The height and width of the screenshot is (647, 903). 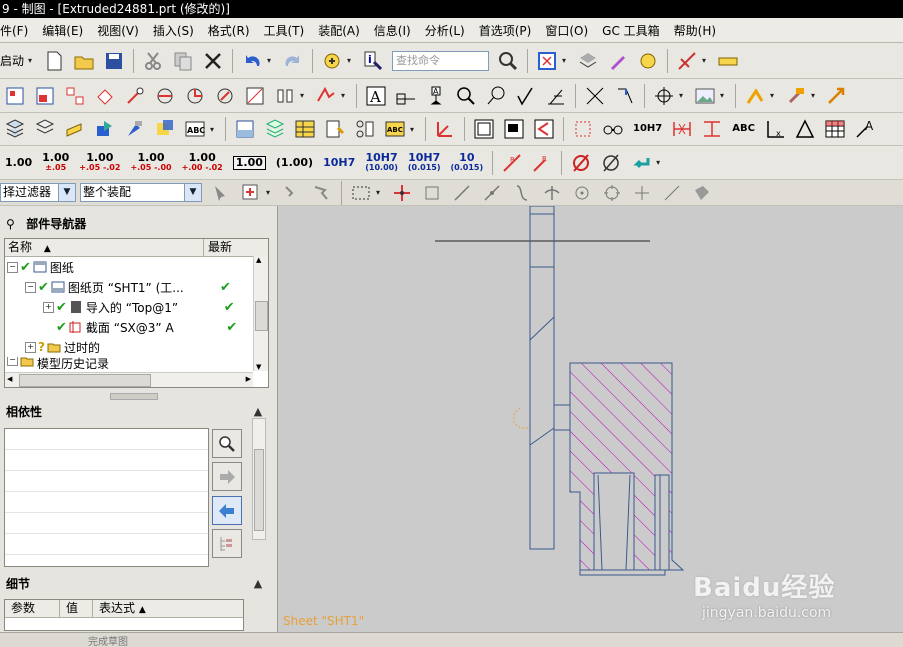 I want to click on scroll-right-icon: ▶, so click(x=248, y=379).